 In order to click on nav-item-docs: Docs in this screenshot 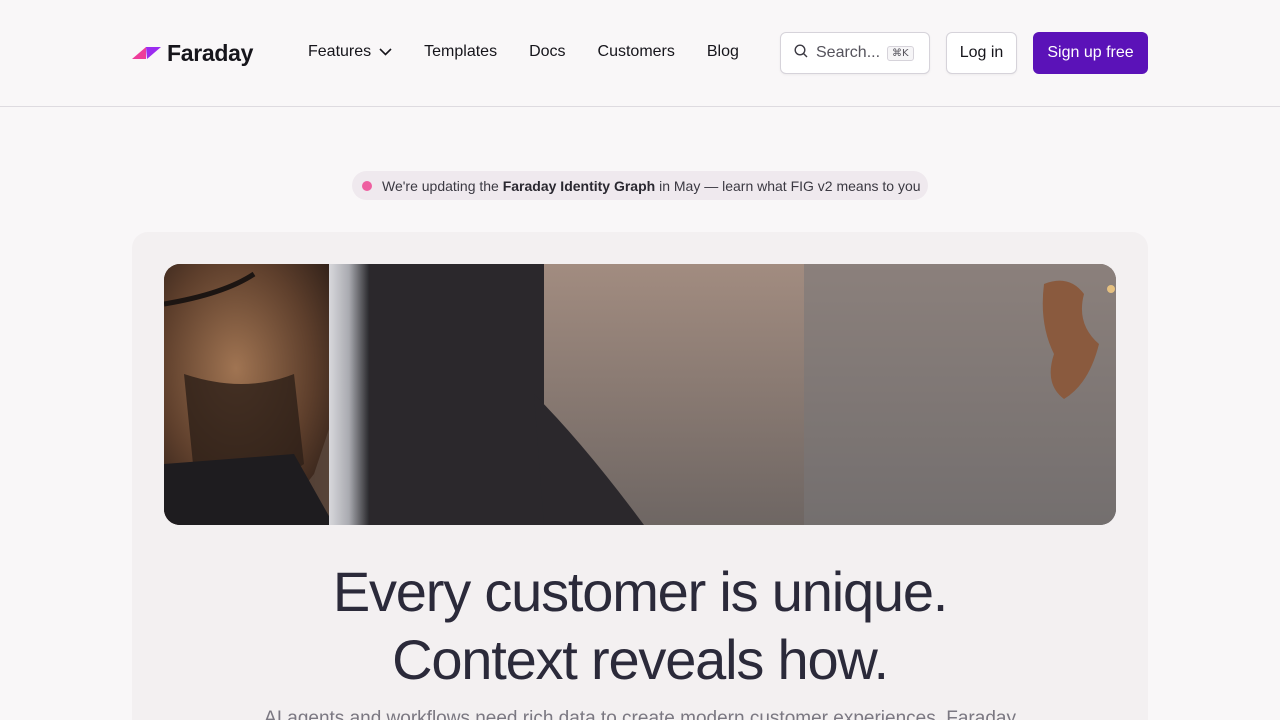, I will do `click(547, 52)`.